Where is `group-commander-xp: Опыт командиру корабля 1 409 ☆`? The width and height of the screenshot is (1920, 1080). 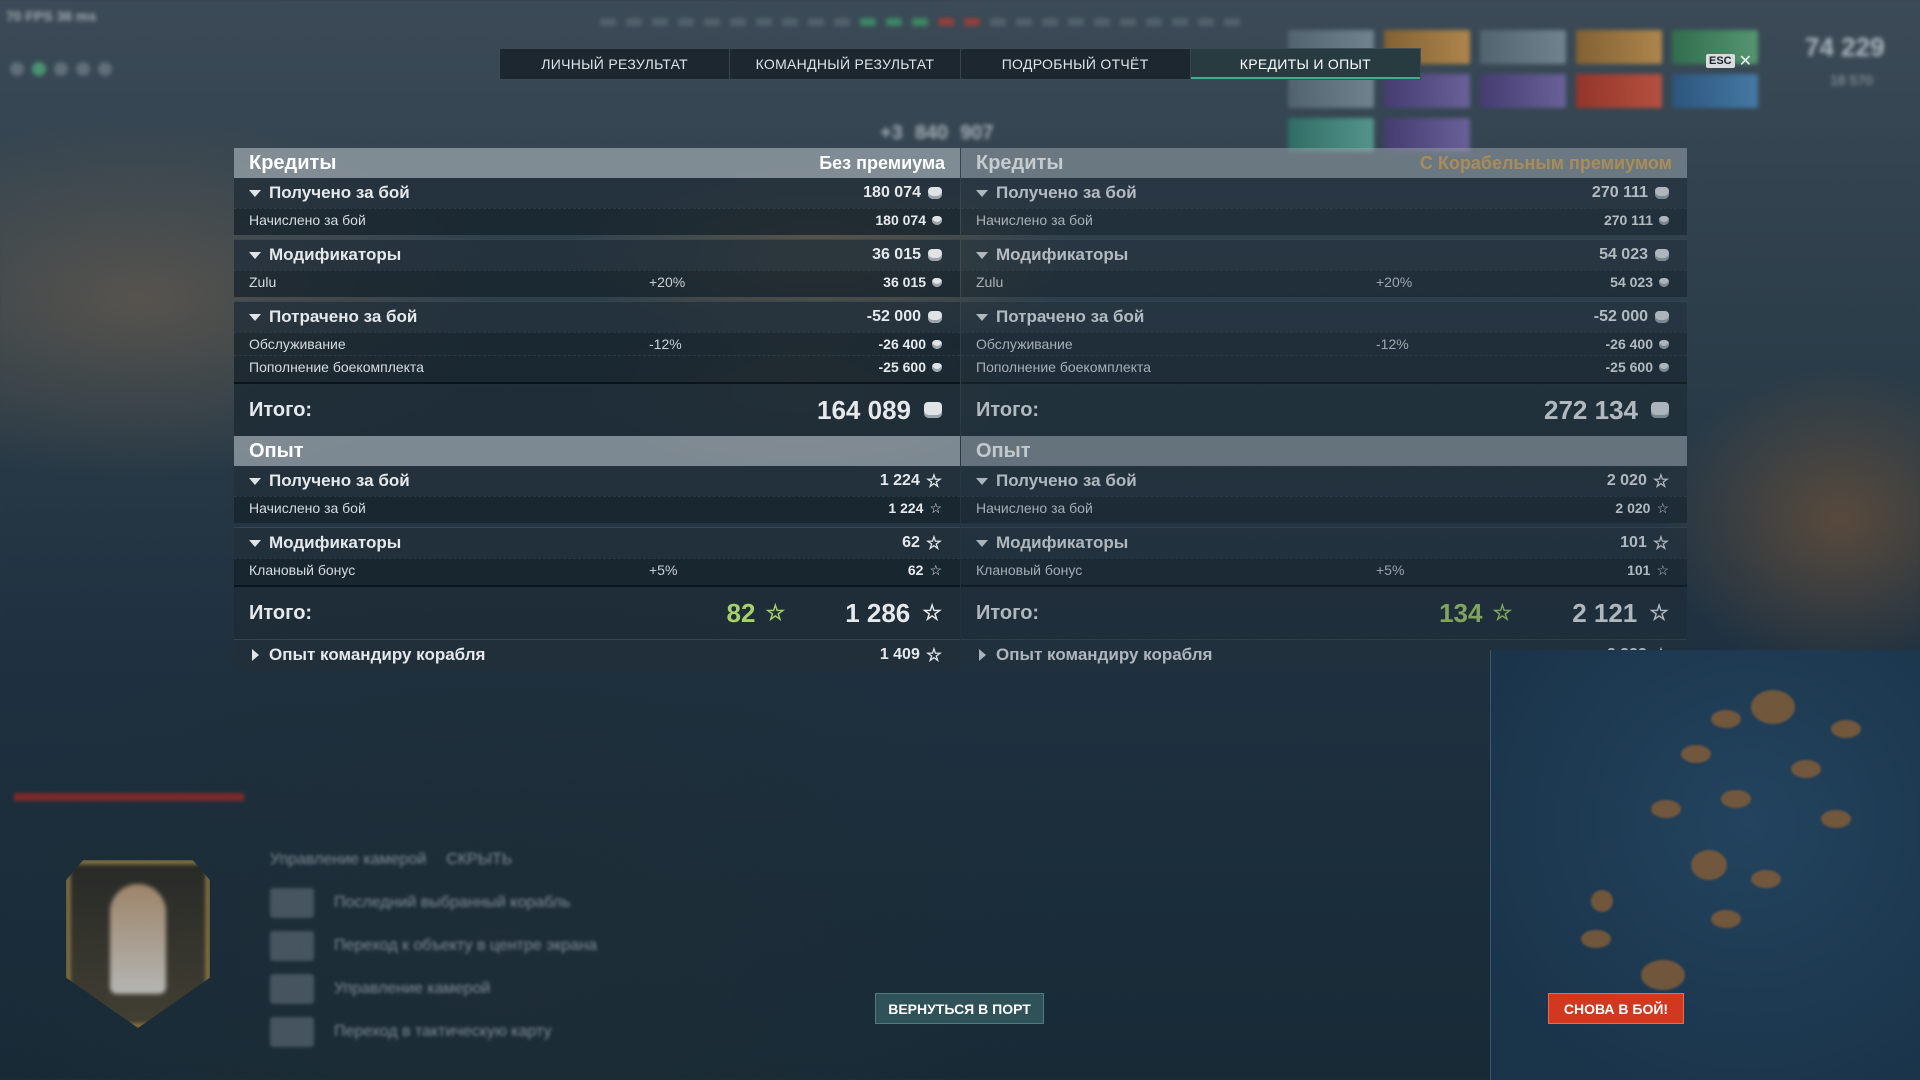
group-commander-xp: Опыт командиру корабля 1 409 ☆ is located at coordinates (597, 654).